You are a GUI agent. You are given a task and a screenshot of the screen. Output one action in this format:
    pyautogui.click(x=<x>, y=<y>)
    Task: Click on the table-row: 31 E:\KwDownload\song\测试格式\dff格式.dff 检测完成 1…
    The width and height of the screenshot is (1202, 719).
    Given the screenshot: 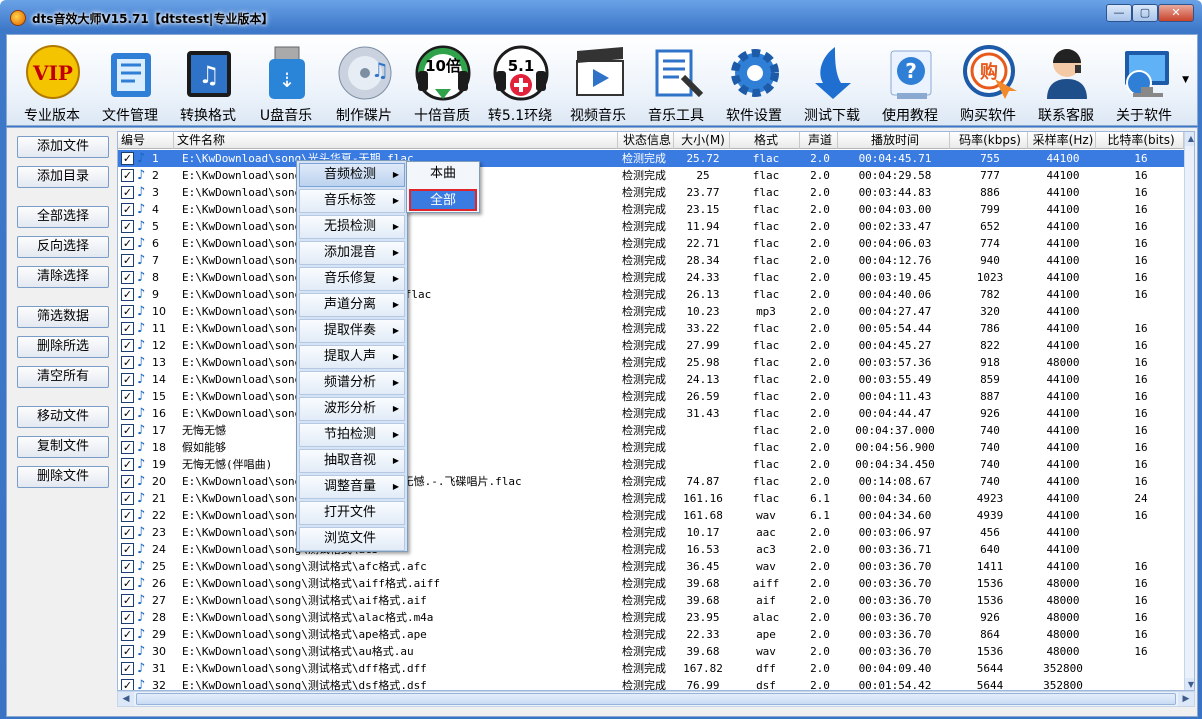 What is the action you would take?
    pyautogui.click(x=651, y=668)
    